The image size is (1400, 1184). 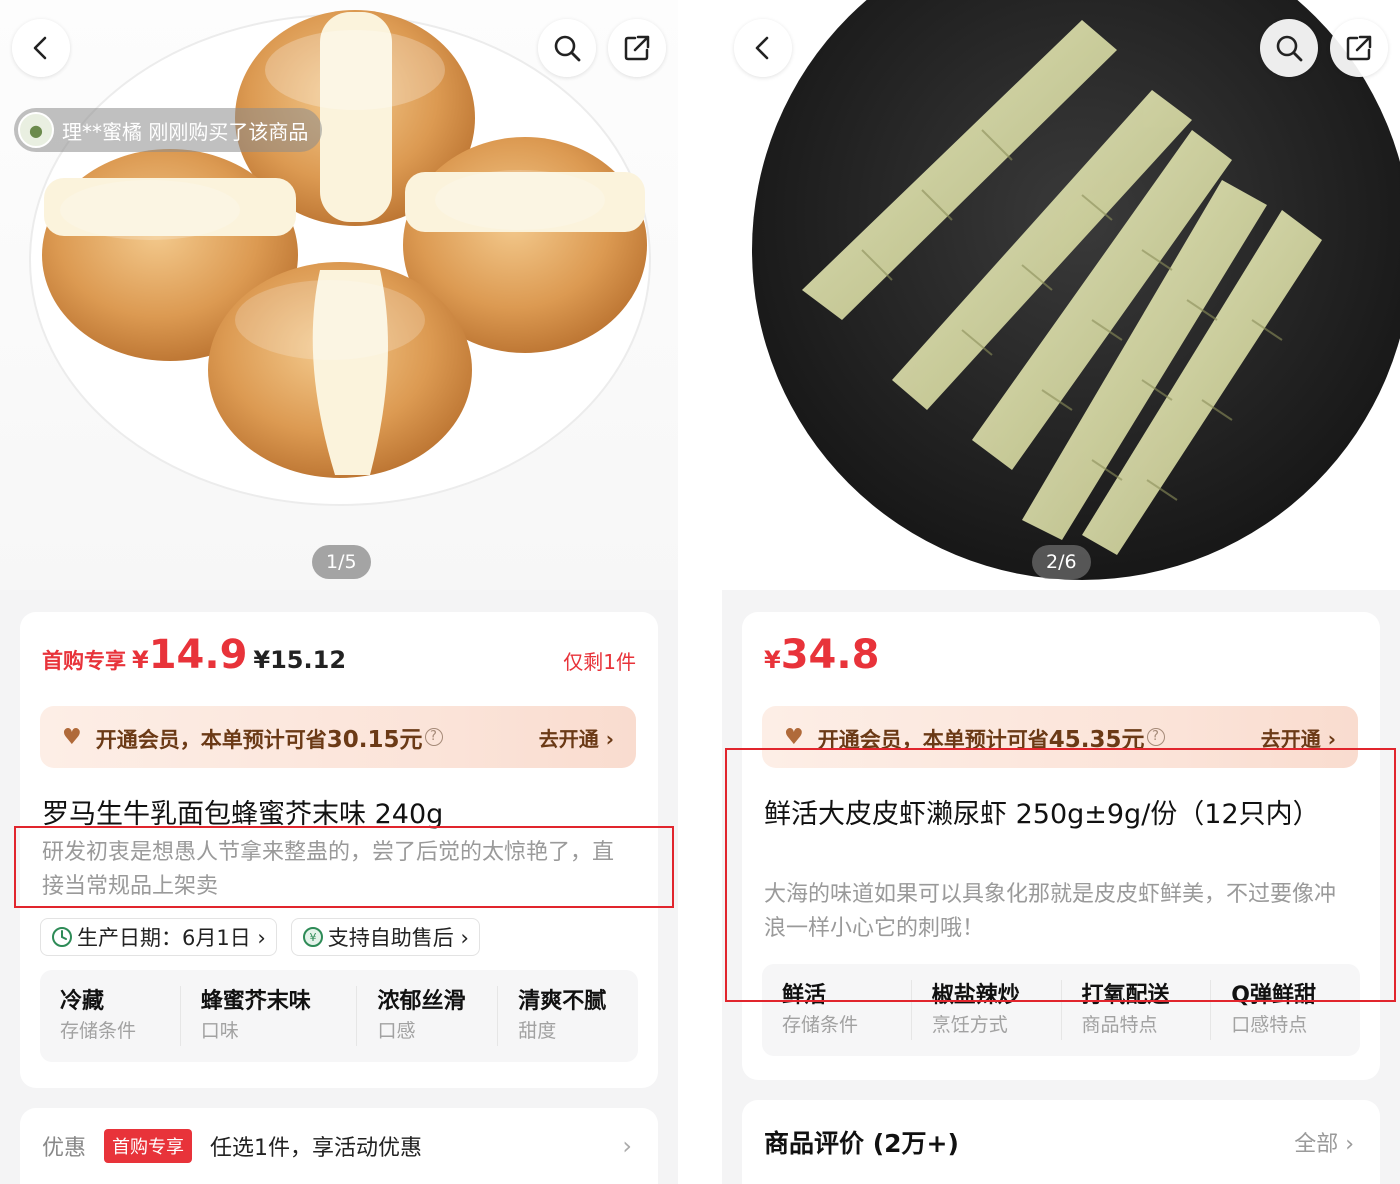 What do you see at coordinates (36, 130) in the screenshot?
I see `buyer-avatar: ●` at bounding box center [36, 130].